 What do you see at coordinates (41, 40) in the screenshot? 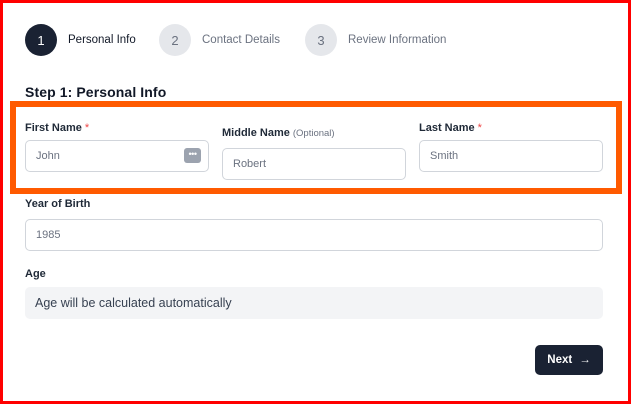
I see `step-number: 1` at bounding box center [41, 40].